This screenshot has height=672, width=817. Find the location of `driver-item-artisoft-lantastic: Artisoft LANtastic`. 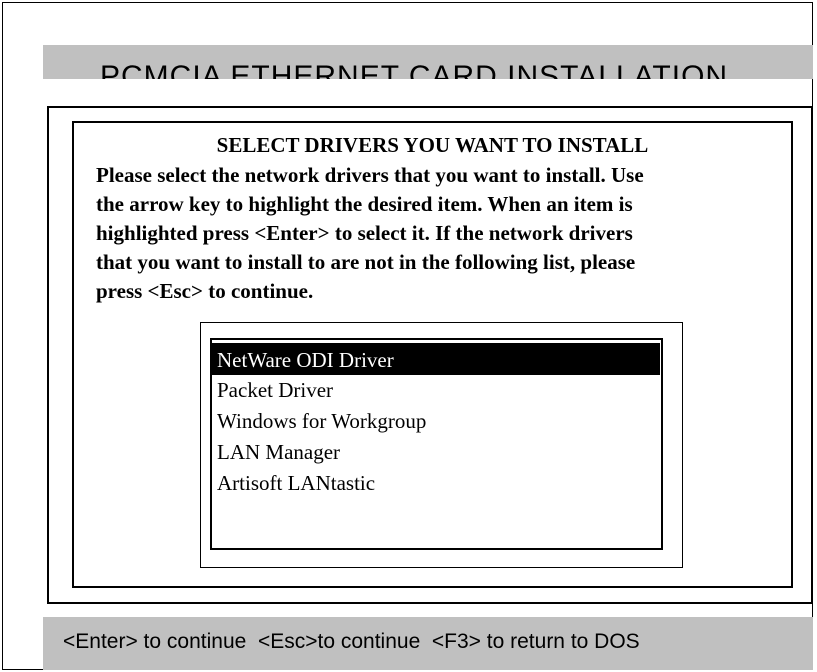

driver-item-artisoft-lantastic: Artisoft LANtastic is located at coordinates (436, 483).